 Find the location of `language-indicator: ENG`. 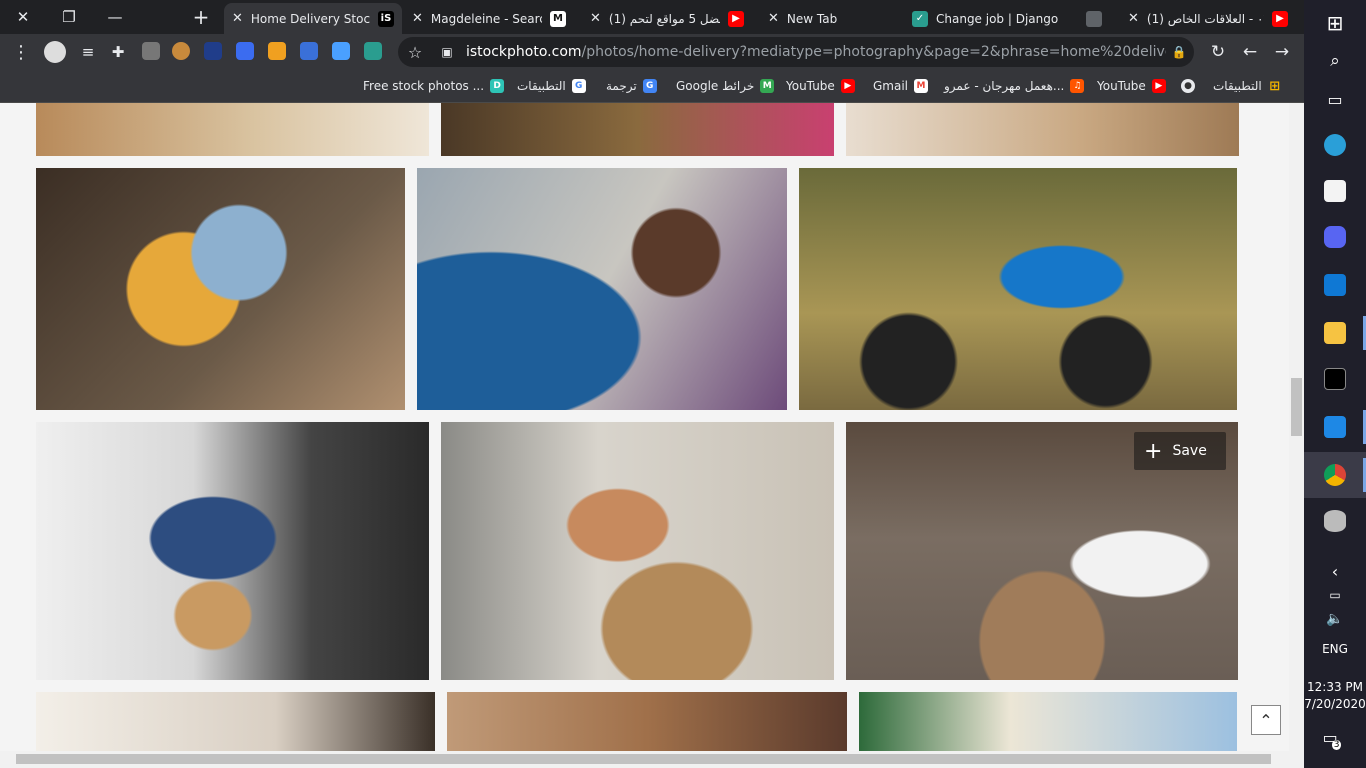

language-indicator: ENG is located at coordinates (1335, 649).